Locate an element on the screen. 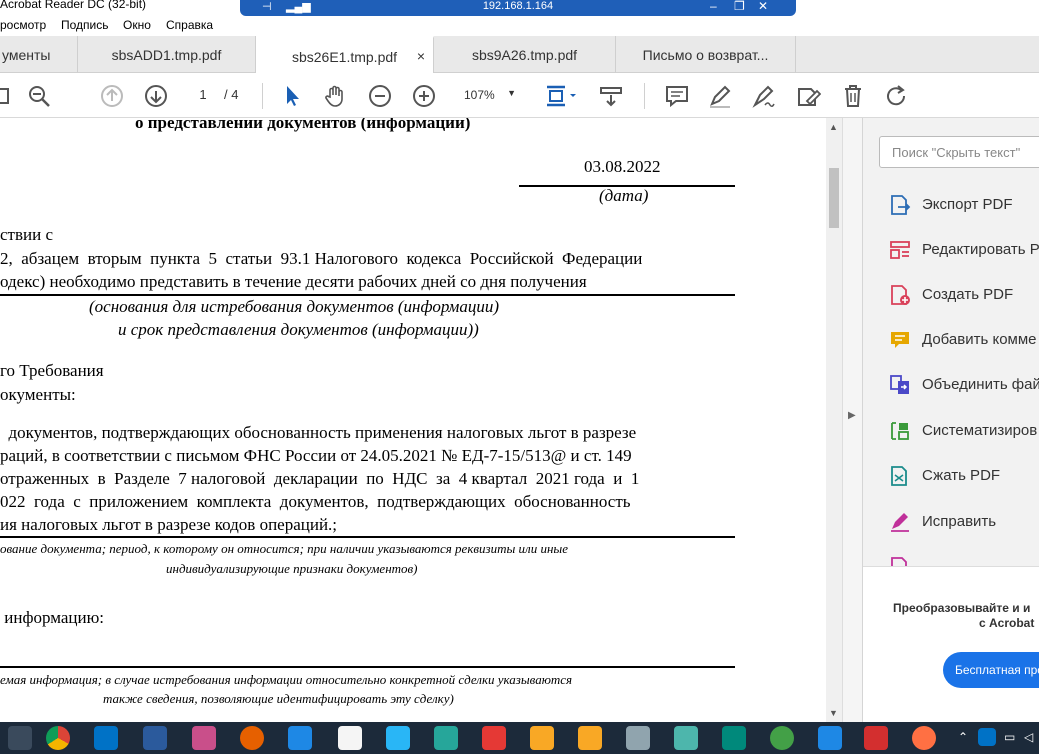  tool-more is located at coordinates (964, 560).